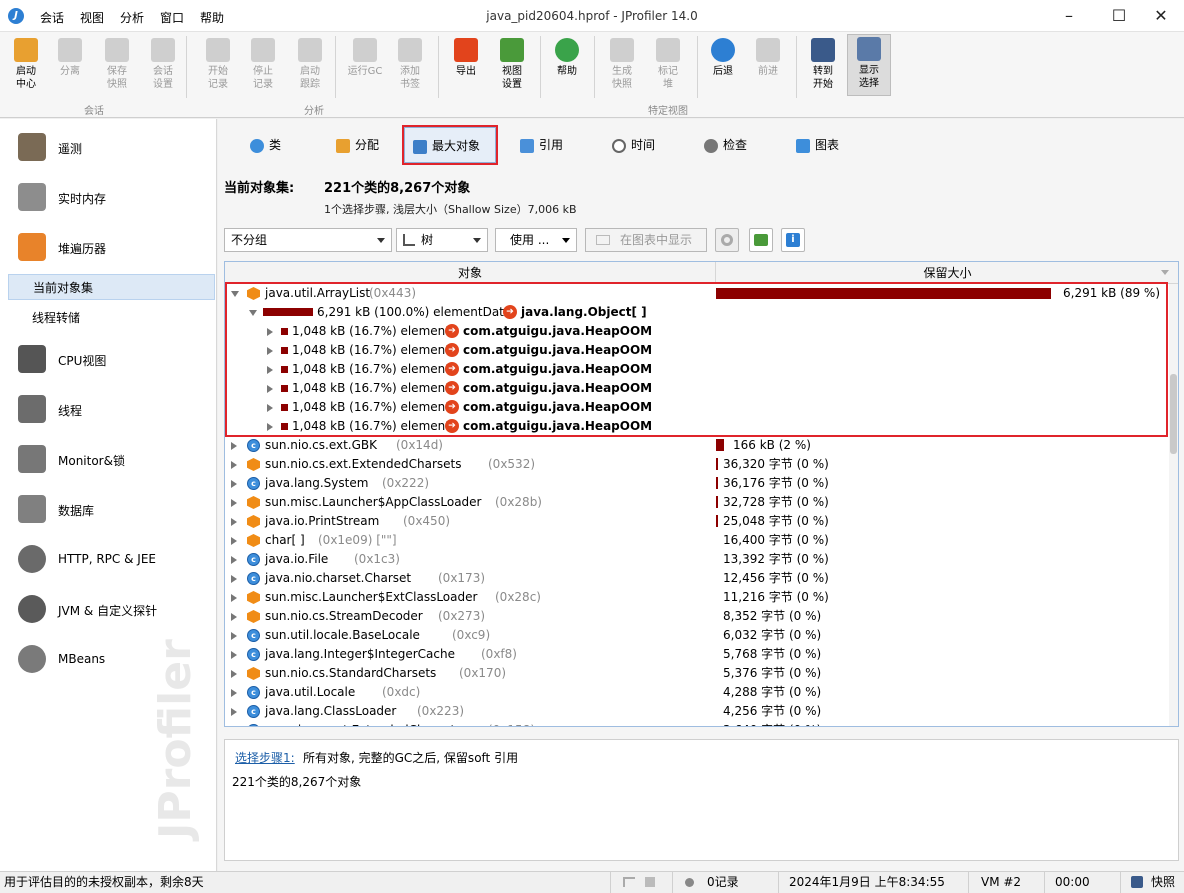 This screenshot has height=893, width=1184. Describe the element at coordinates (695, 483) in the screenshot. I see `table-row: c java.lang.System (0x222) 36,176 字节 (0 %)` at that location.